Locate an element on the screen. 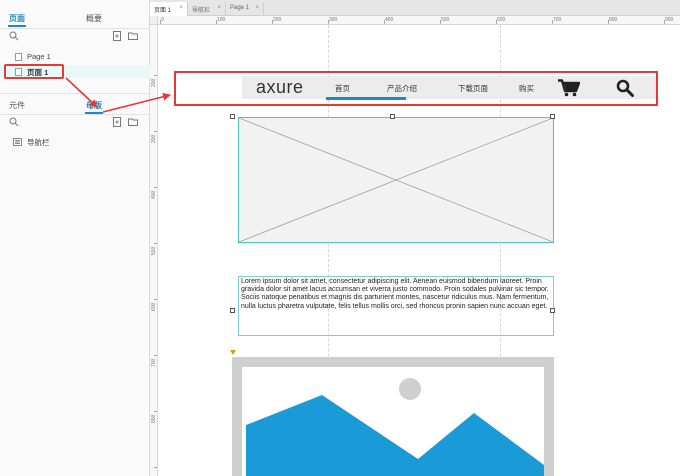 The height and width of the screenshot is (476, 680). tab-pages: 页面 is located at coordinates (17, 20).